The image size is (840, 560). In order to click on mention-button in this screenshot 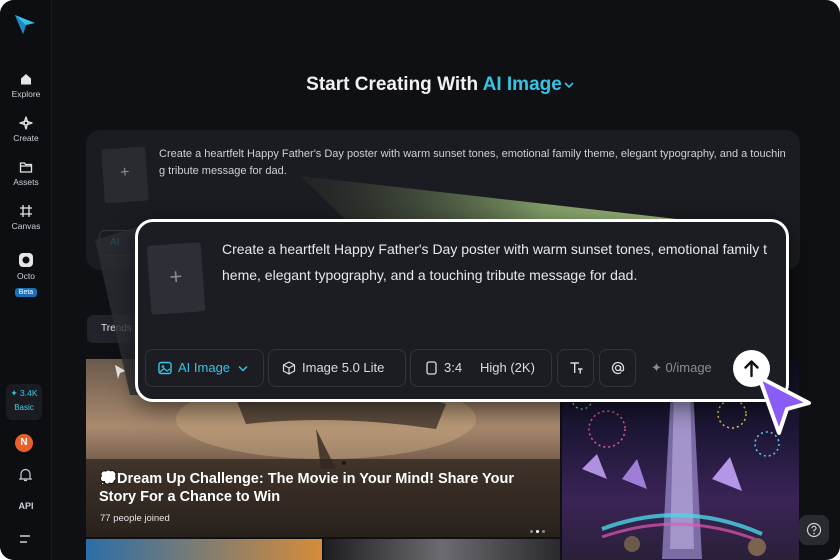, I will do `click(617, 368)`.